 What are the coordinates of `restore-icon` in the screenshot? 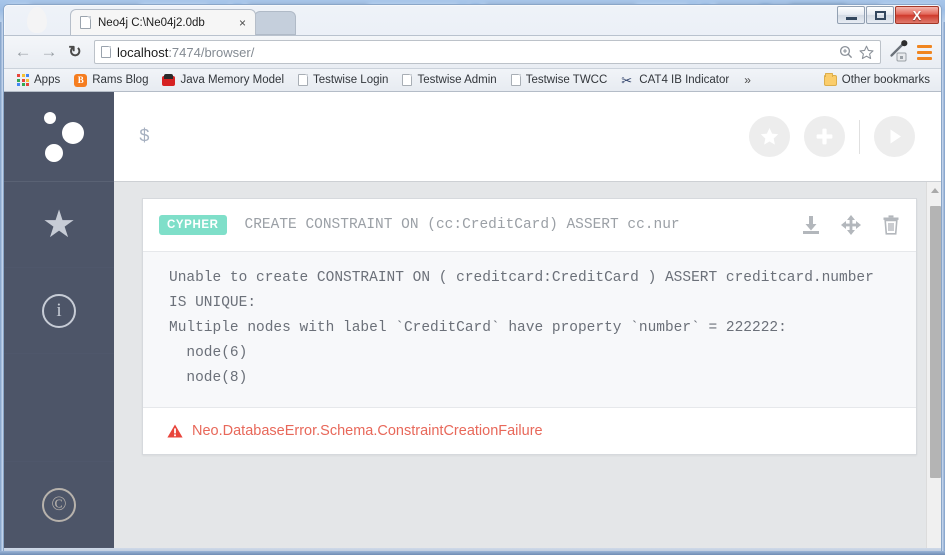 It's located at (880, 15).